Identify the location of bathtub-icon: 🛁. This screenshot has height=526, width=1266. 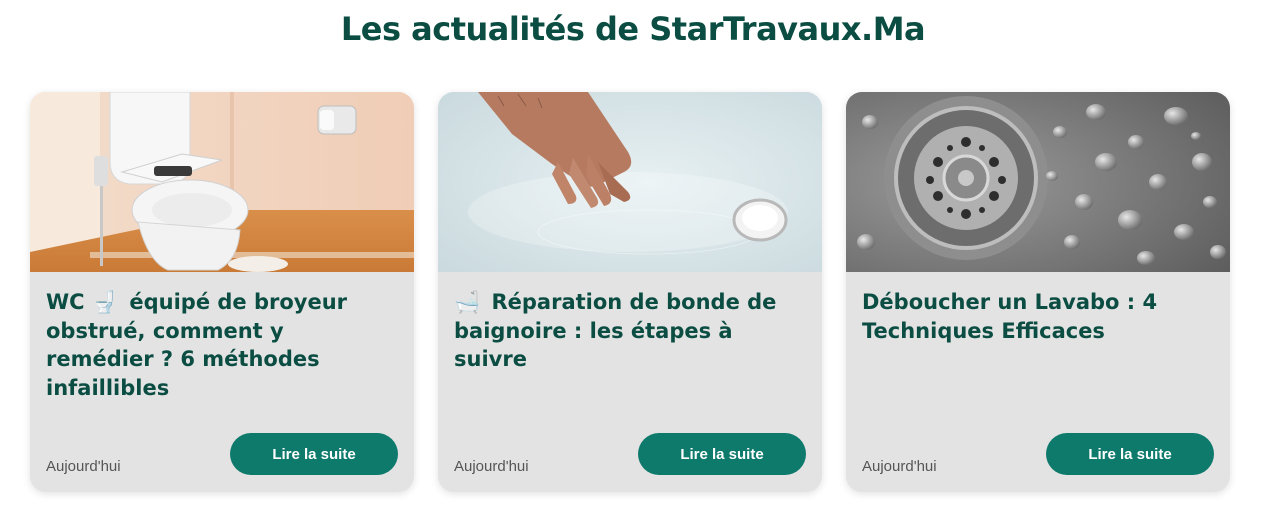
(467, 302).